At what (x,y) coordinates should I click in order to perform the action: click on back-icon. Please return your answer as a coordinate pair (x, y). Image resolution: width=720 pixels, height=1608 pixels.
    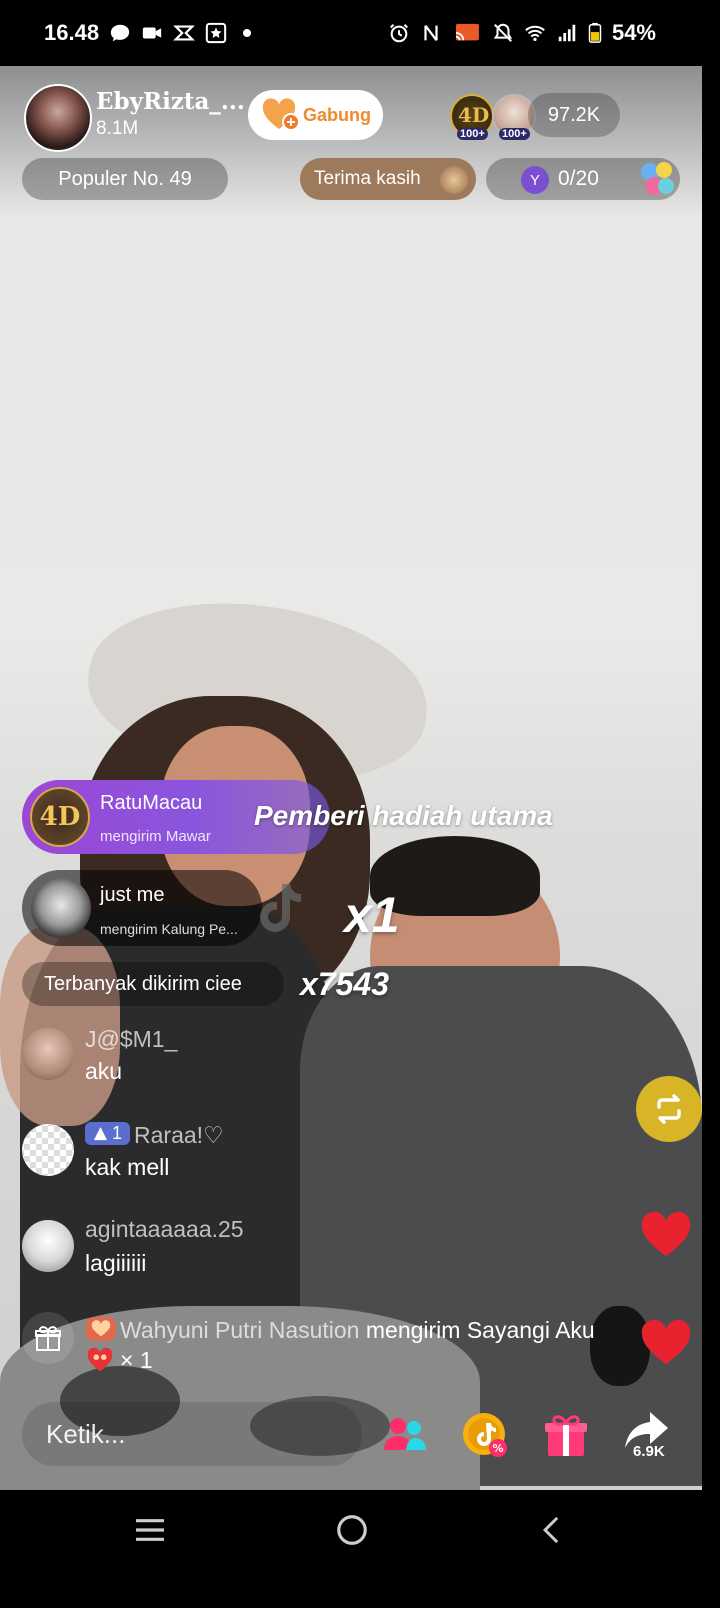
    Looking at the image, I should click on (550, 1530).